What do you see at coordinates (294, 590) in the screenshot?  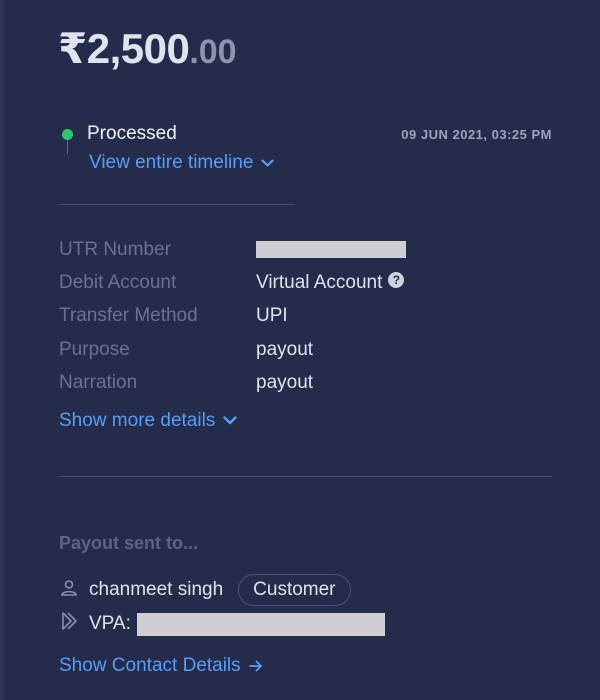 I see `recipient-type-badge: Customer` at bounding box center [294, 590].